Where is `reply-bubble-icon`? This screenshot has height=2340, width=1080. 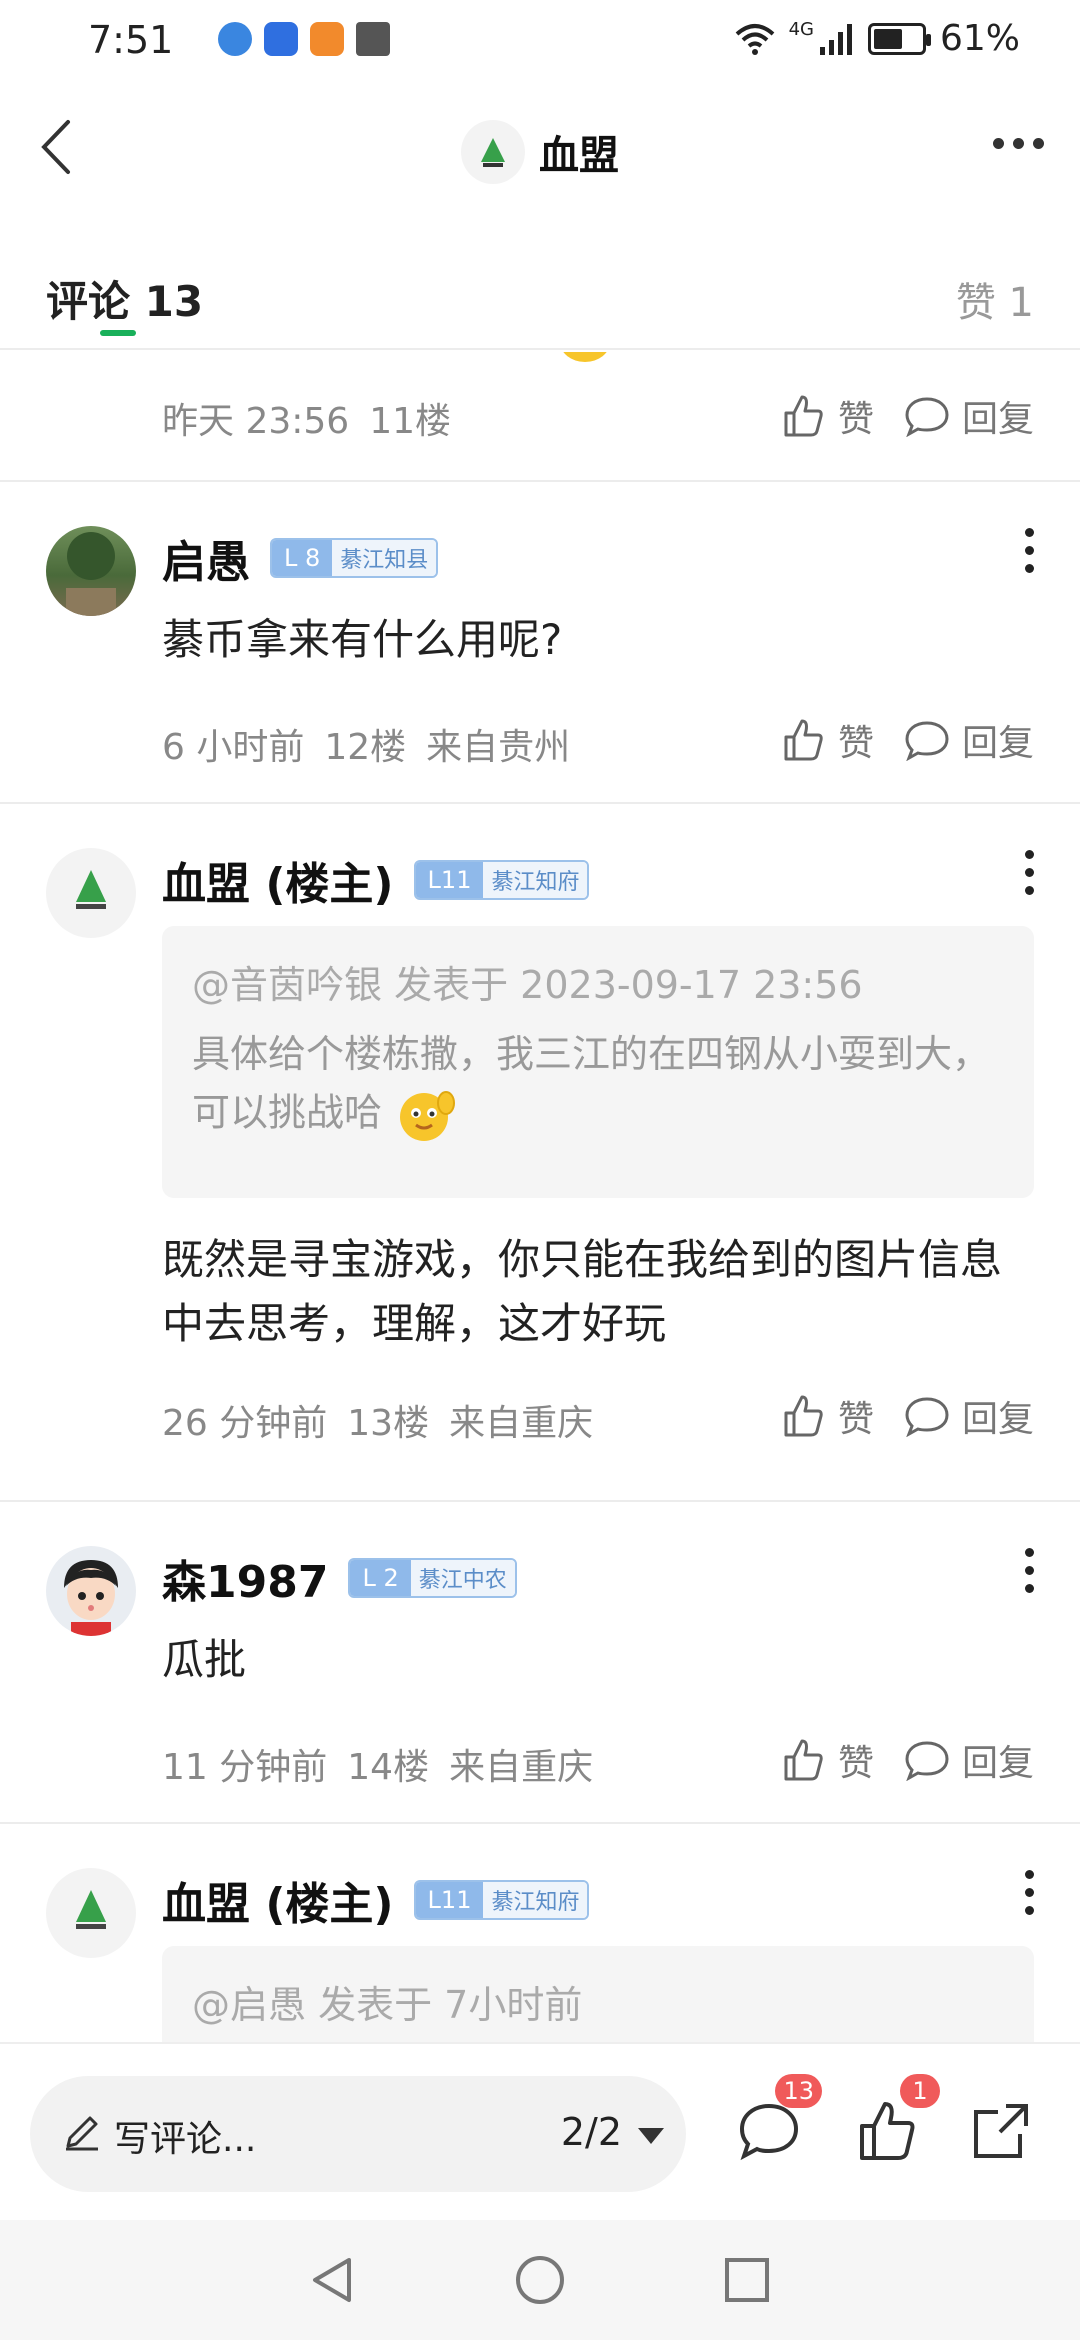 reply-bubble-icon is located at coordinates (927, 741).